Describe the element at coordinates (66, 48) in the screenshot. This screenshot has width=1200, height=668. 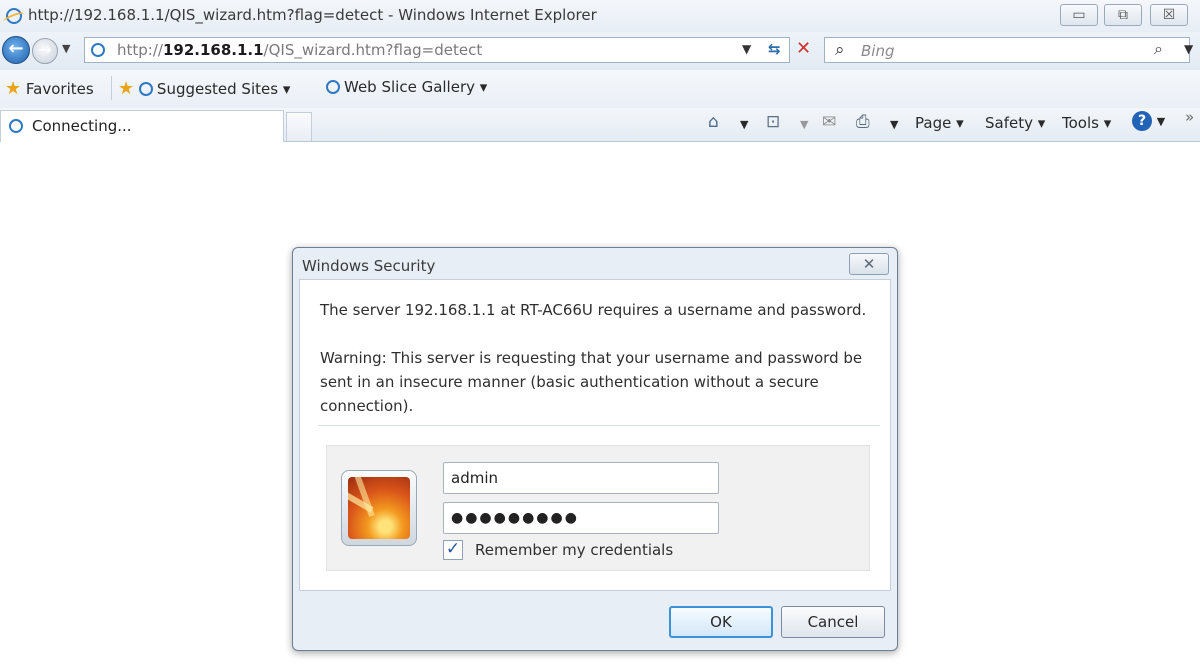
I see `recent-pages-dropdown-icon: ▼` at that location.